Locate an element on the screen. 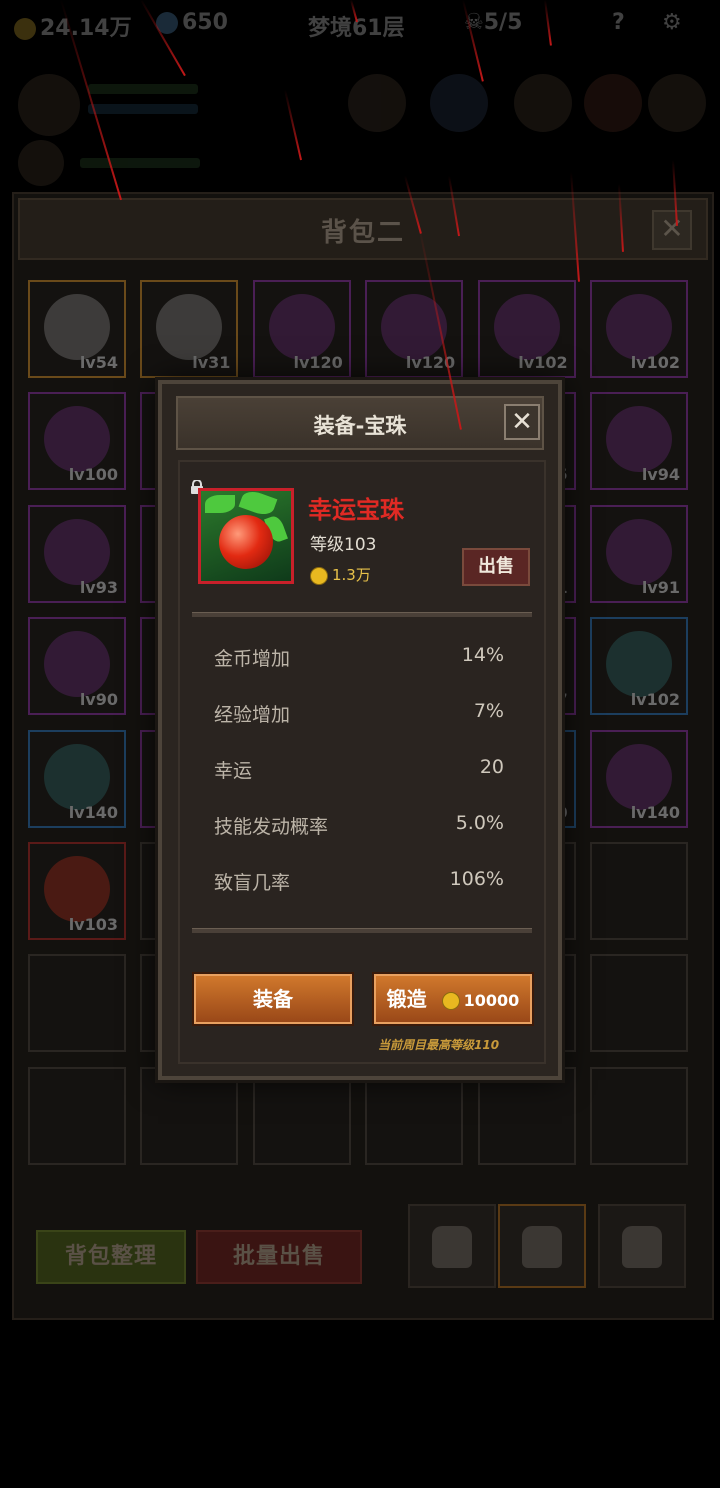 This screenshot has height=1488, width=720. stat-label: 经验增加 is located at coordinates (252, 715).